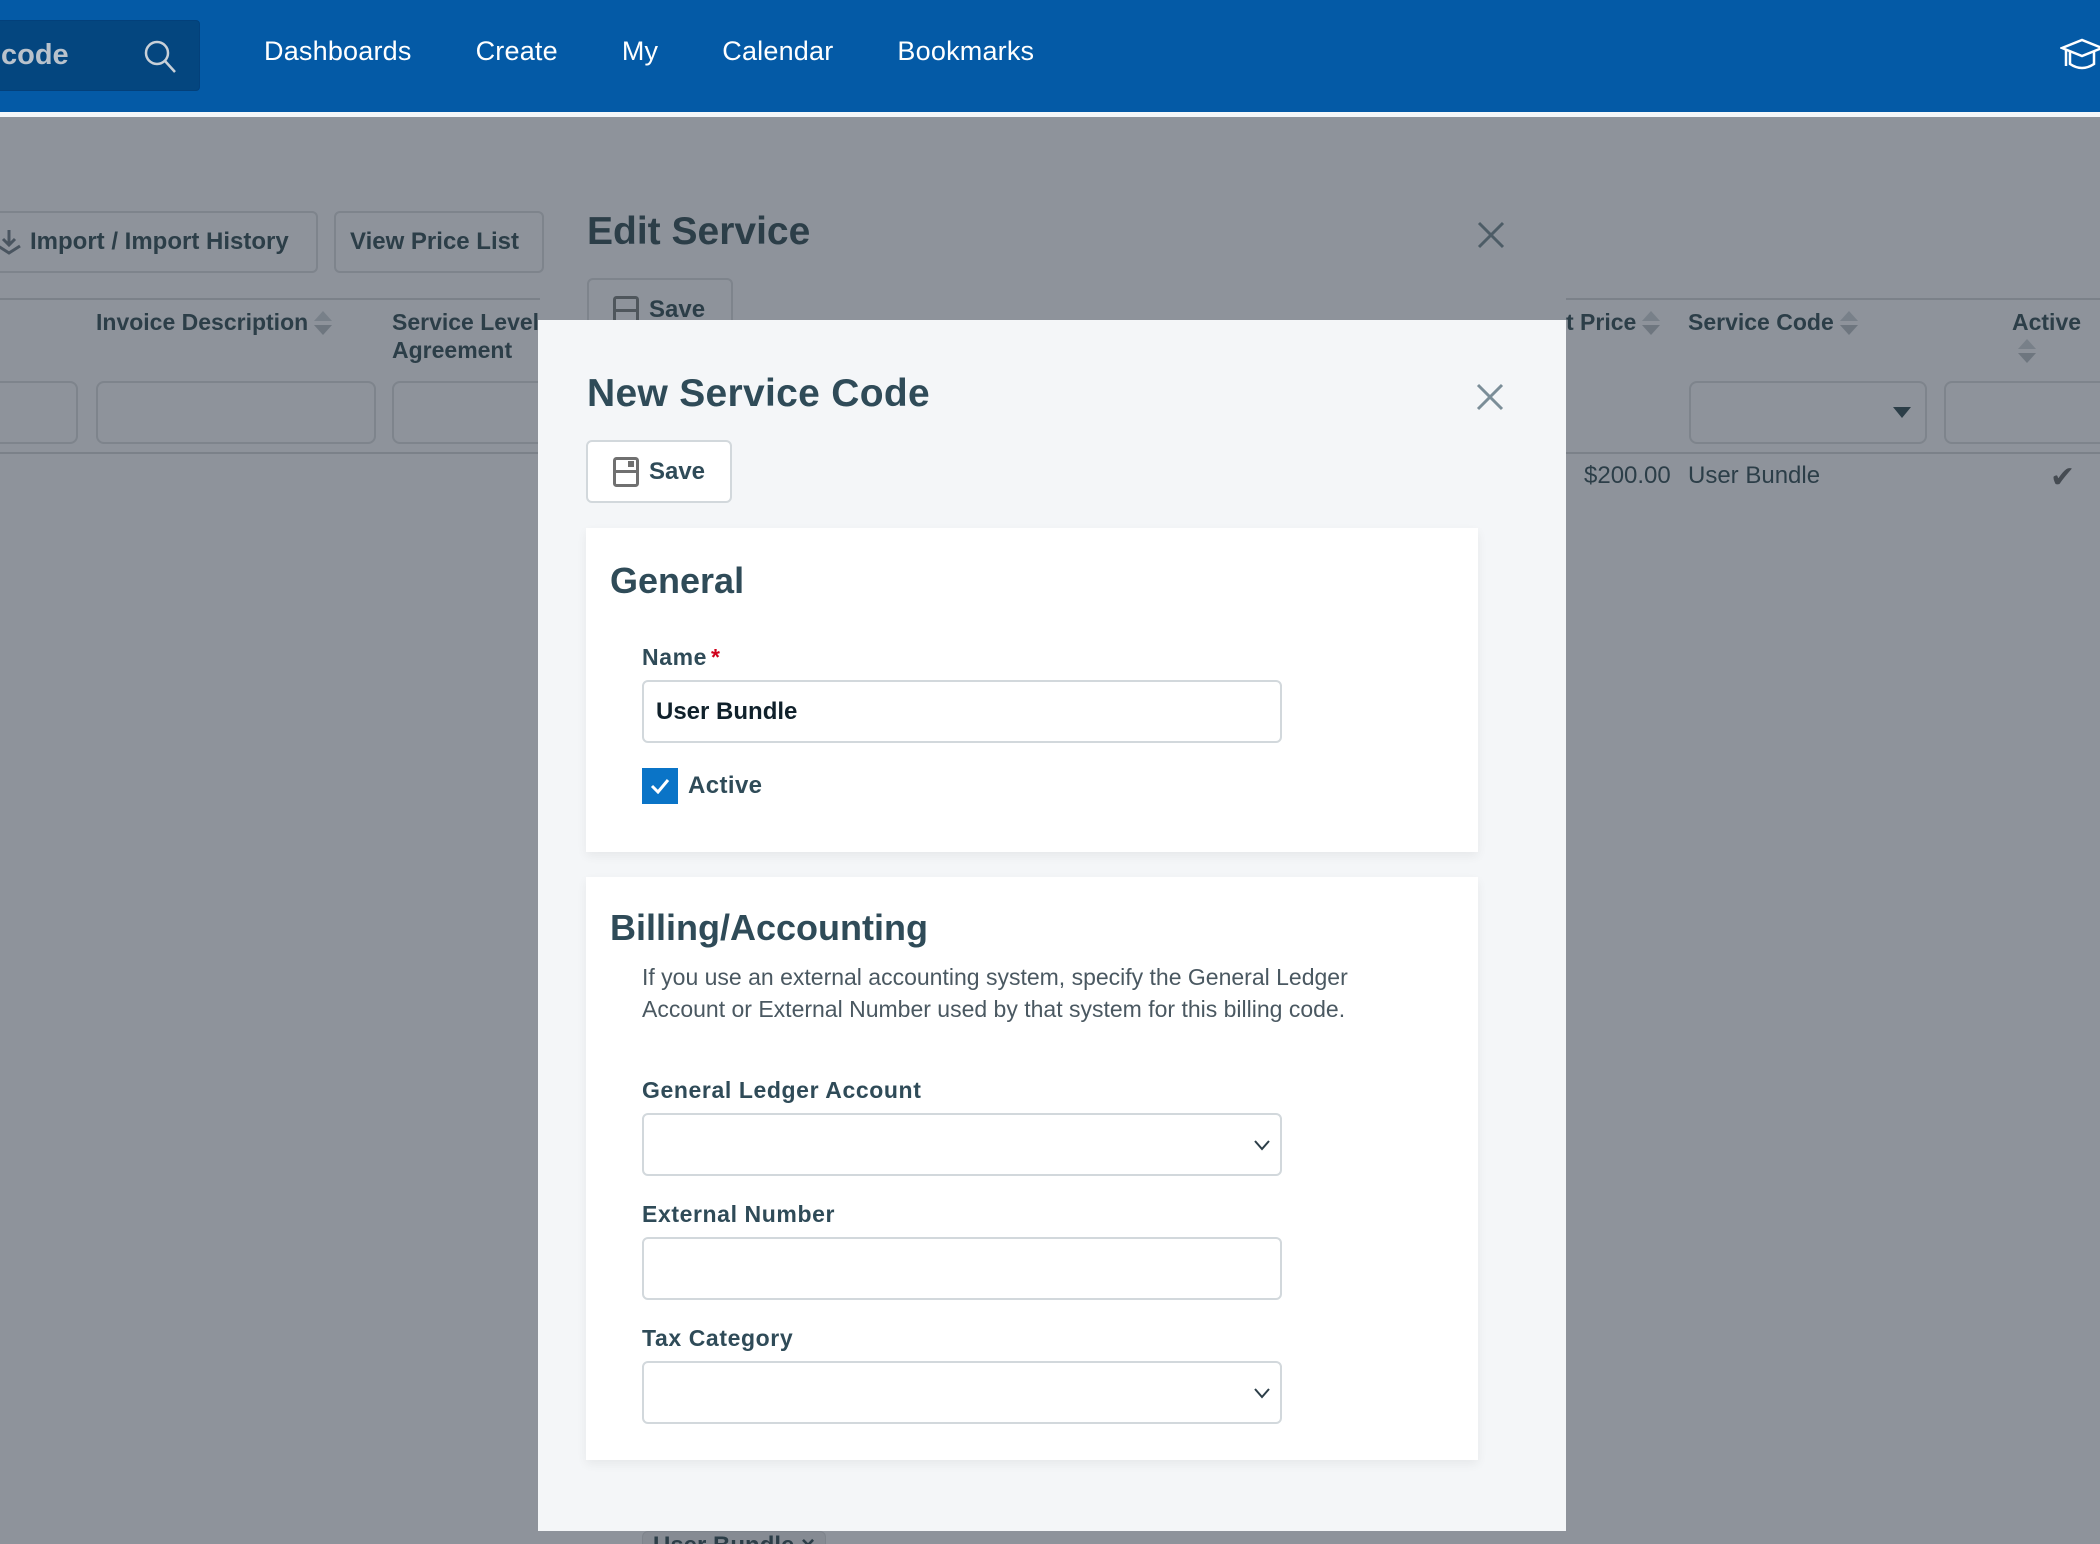  I want to click on save-icon, so click(625, 471).